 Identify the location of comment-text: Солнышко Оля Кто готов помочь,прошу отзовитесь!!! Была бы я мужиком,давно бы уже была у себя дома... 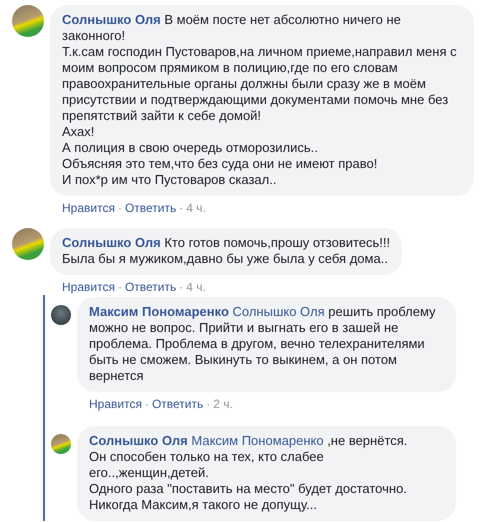
(226, 251).